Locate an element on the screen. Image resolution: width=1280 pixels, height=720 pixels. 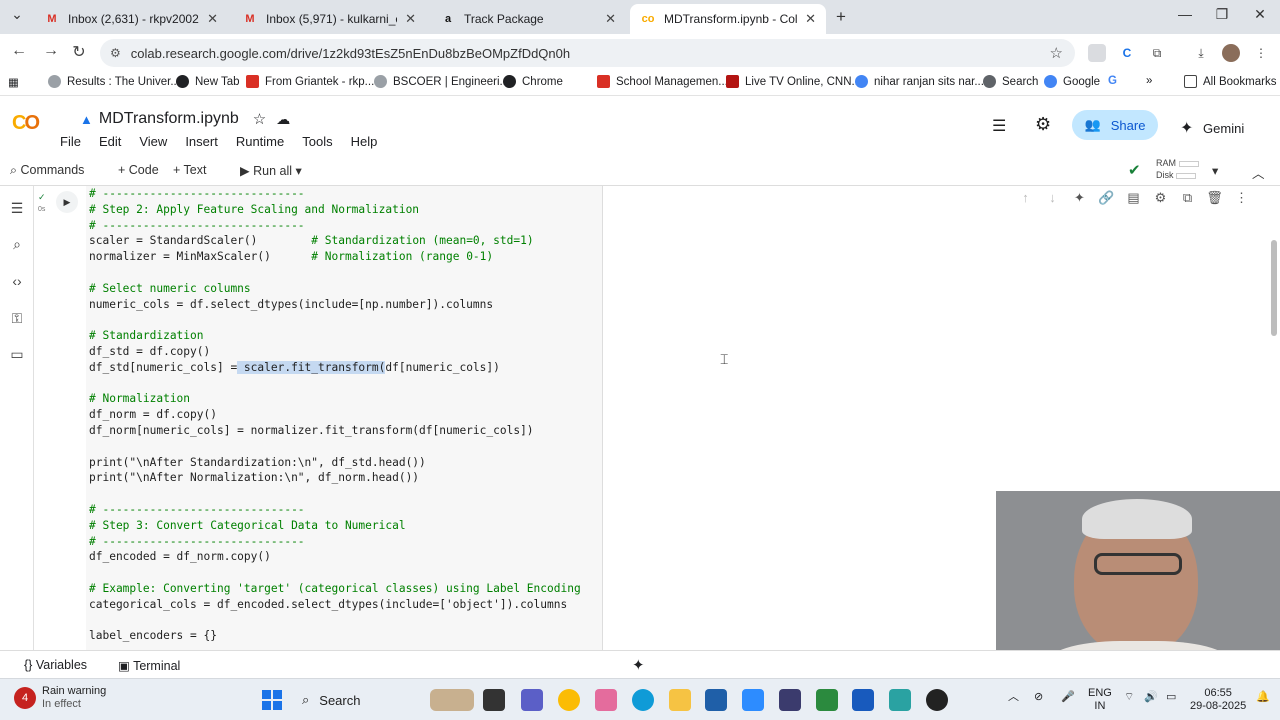
tab-gmail-2: M Inbox (5,971) - kulkarni_cse@m ✕ is located at coordinates (329, 19).